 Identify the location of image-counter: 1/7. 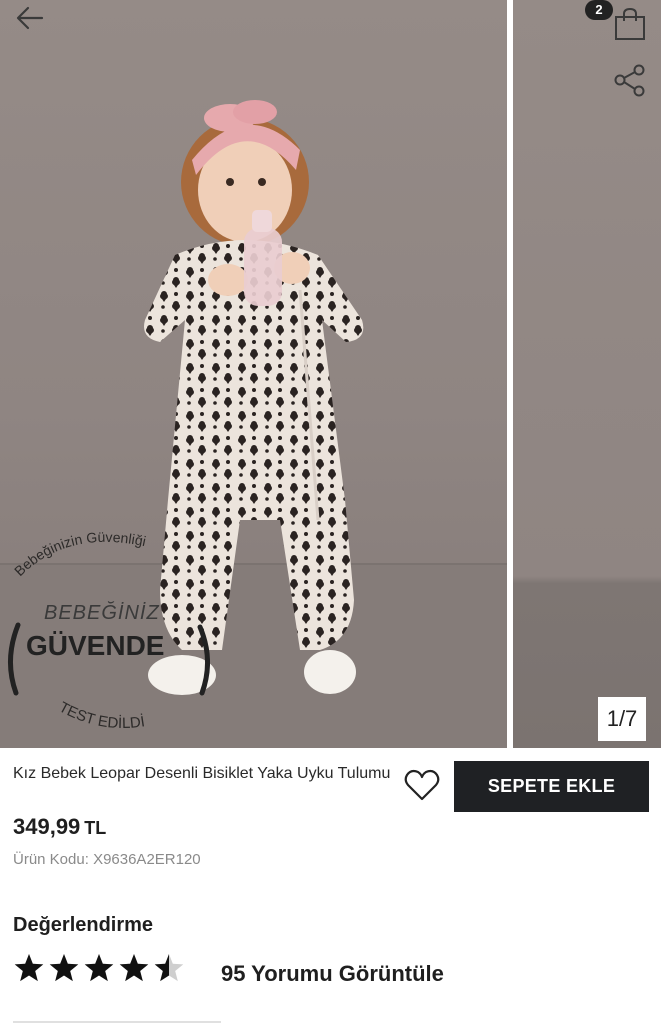
(622, 719).